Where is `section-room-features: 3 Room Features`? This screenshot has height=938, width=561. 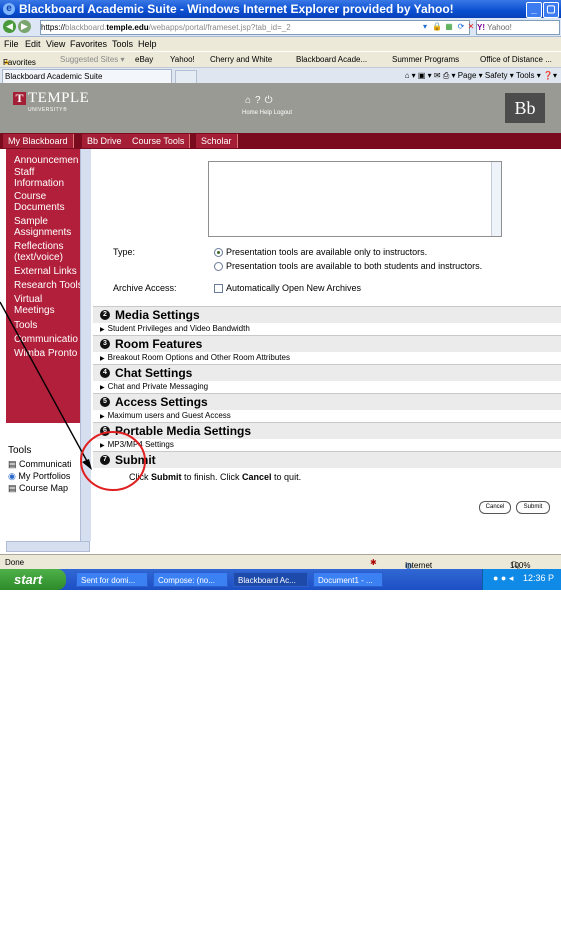 section-room-features: 3 Room Features is located at coordinates (327, 343).